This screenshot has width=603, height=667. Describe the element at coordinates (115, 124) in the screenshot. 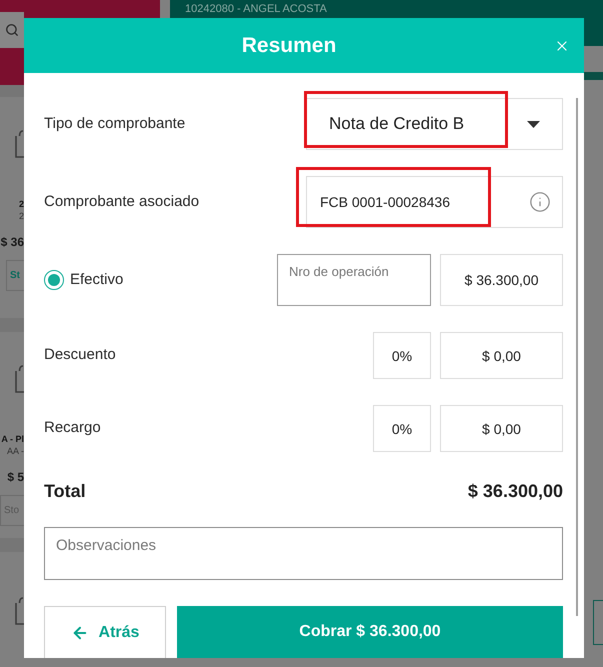

I see `field-label: Tipo de comprobante` at that location.